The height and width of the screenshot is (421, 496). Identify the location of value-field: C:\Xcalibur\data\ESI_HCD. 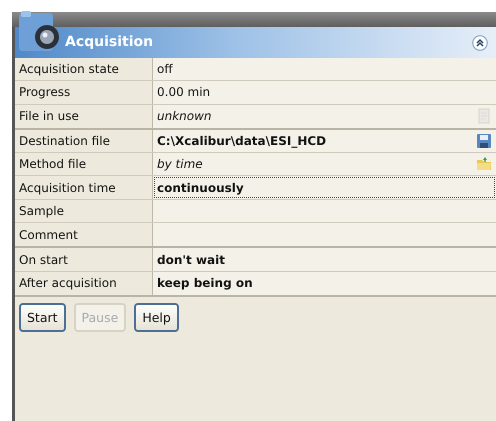
(324, 141).